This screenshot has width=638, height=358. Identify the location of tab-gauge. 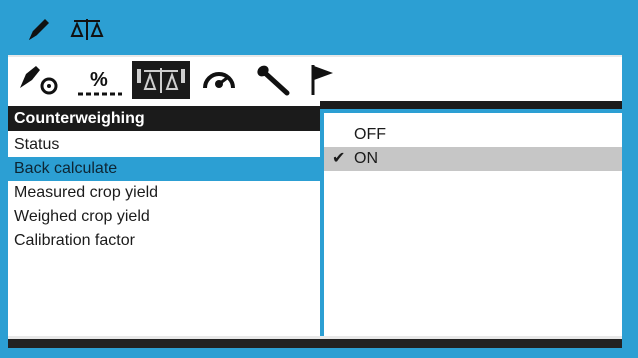
(219, 80).